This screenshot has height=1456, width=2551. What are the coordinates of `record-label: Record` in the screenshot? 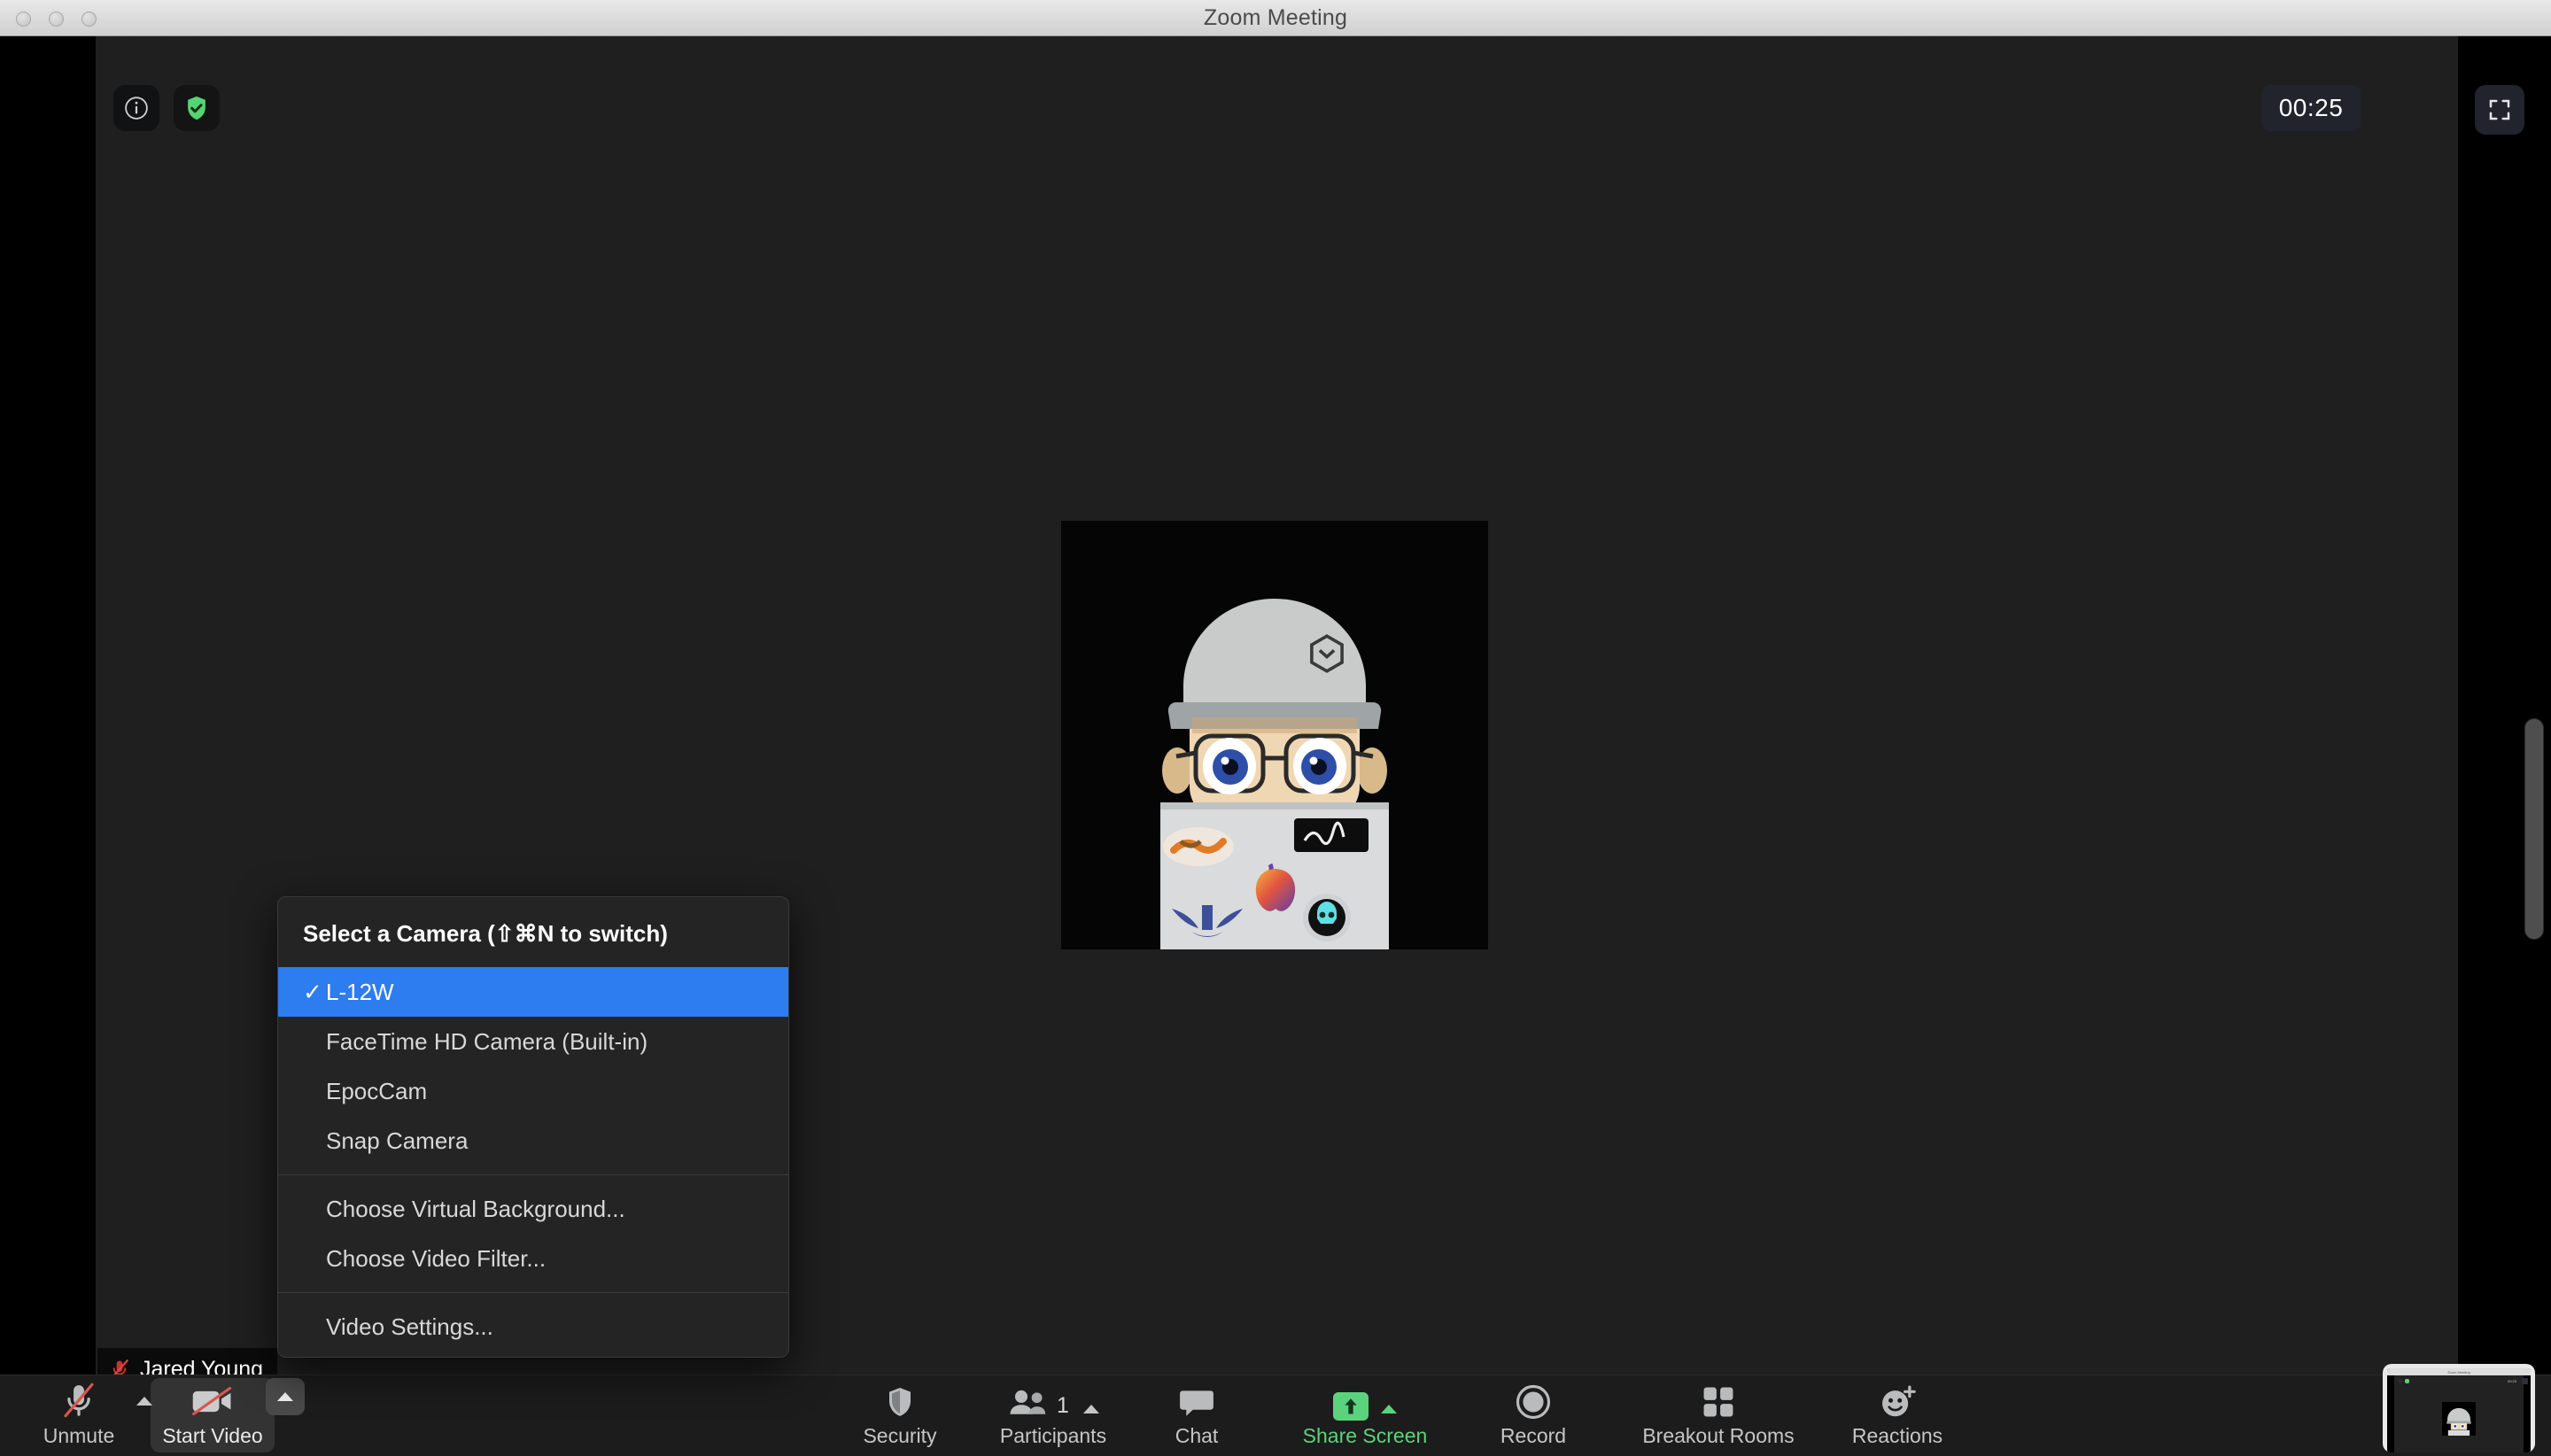 It's located at (1533, 1436).